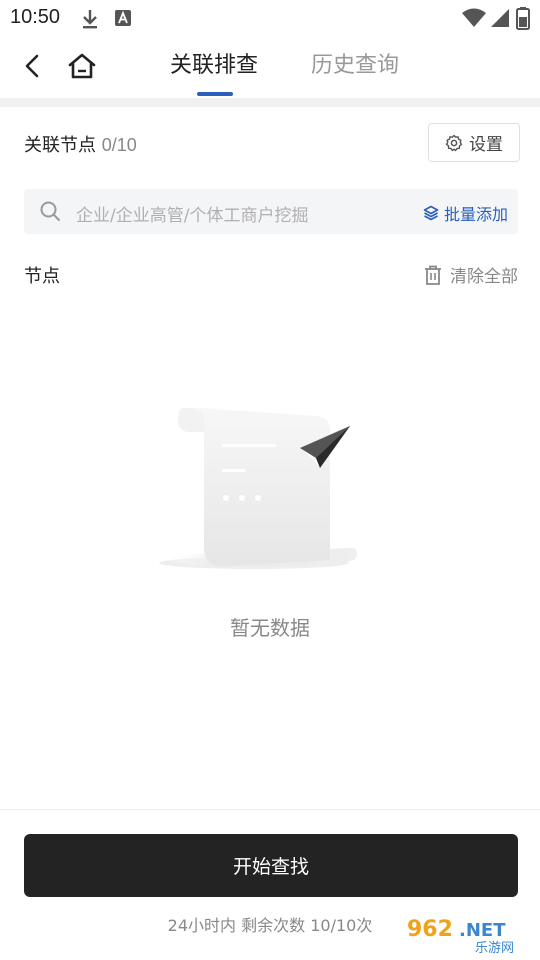  Describe the element at coordinates (214, 67) in the screenshot. I see `tab-association-check: 关联排查` at that location.